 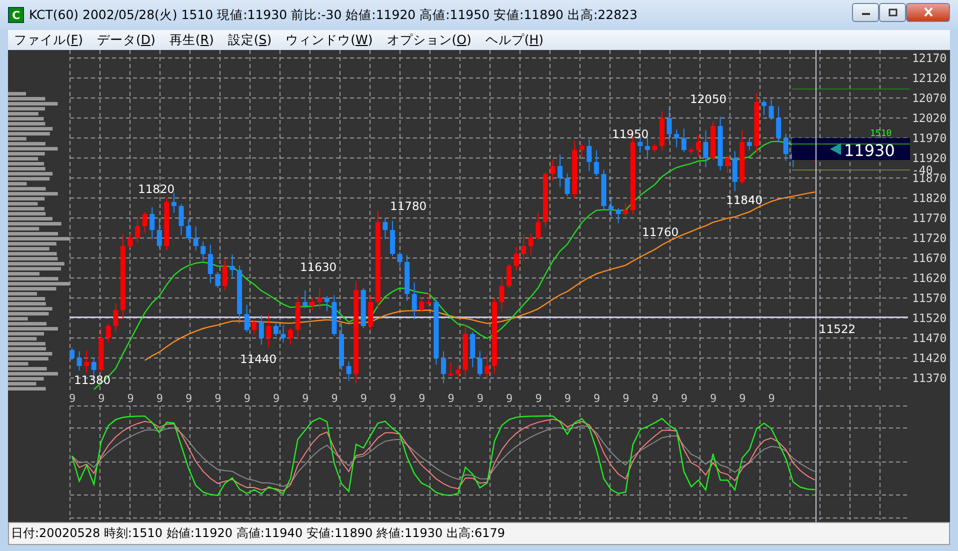 What do you see at coordinates (929, 298) in the screenshot?
I see `price-axis-label: 11570` at bounding box center [929, 298].